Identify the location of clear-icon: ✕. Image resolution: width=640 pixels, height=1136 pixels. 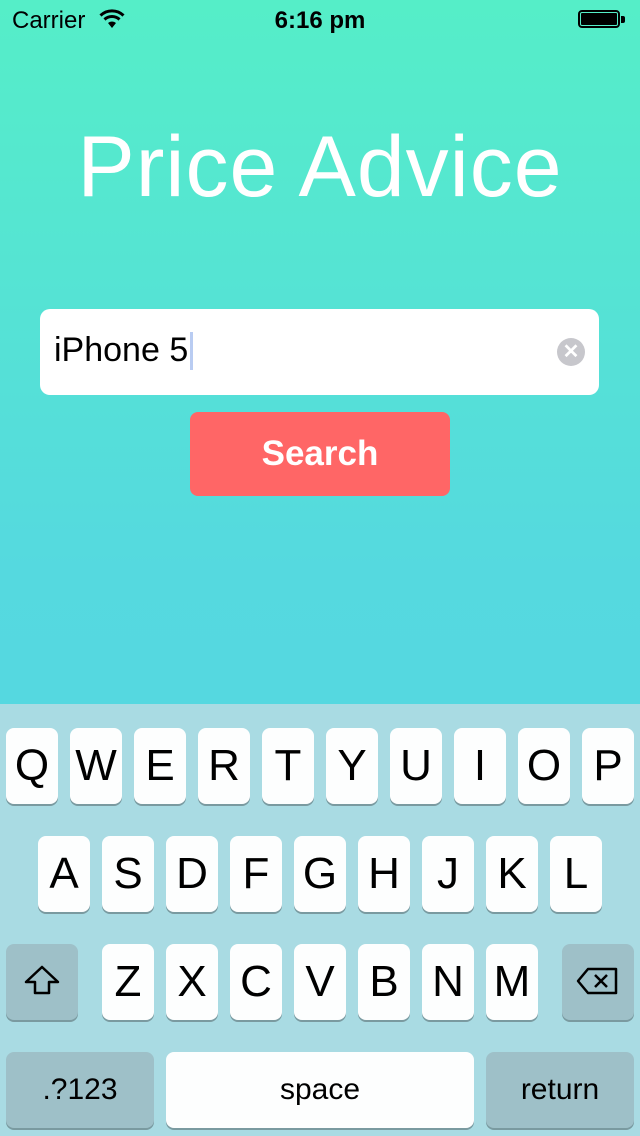
(571, 352).